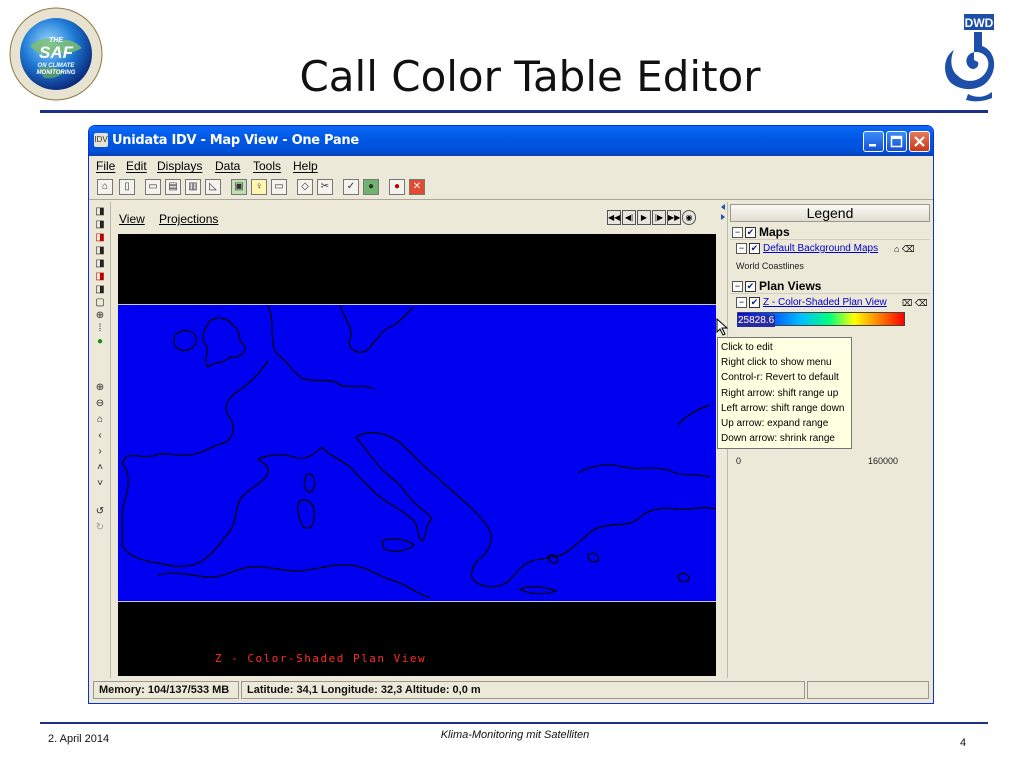 The width and height of the screenshot is (1024, 768). I want to click on footer-divider, so click(514, 723).